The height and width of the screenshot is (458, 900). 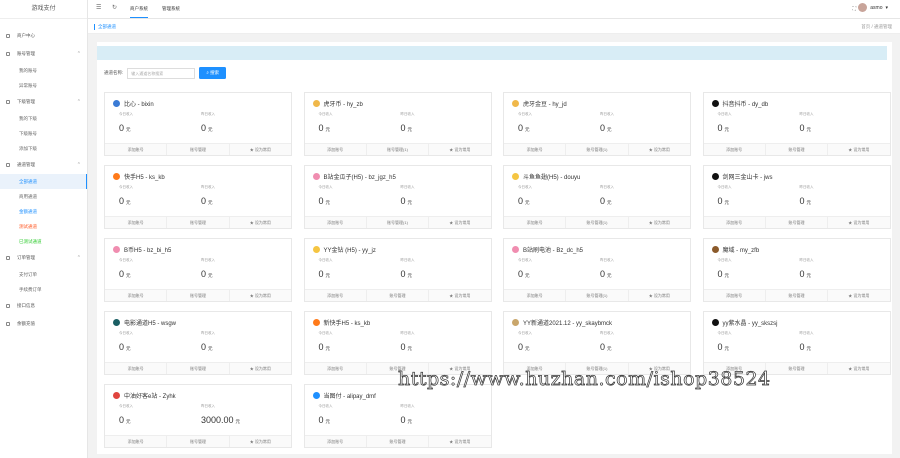 I want to click on sidebar-item: 支付订单, so click(x=43, y=274).